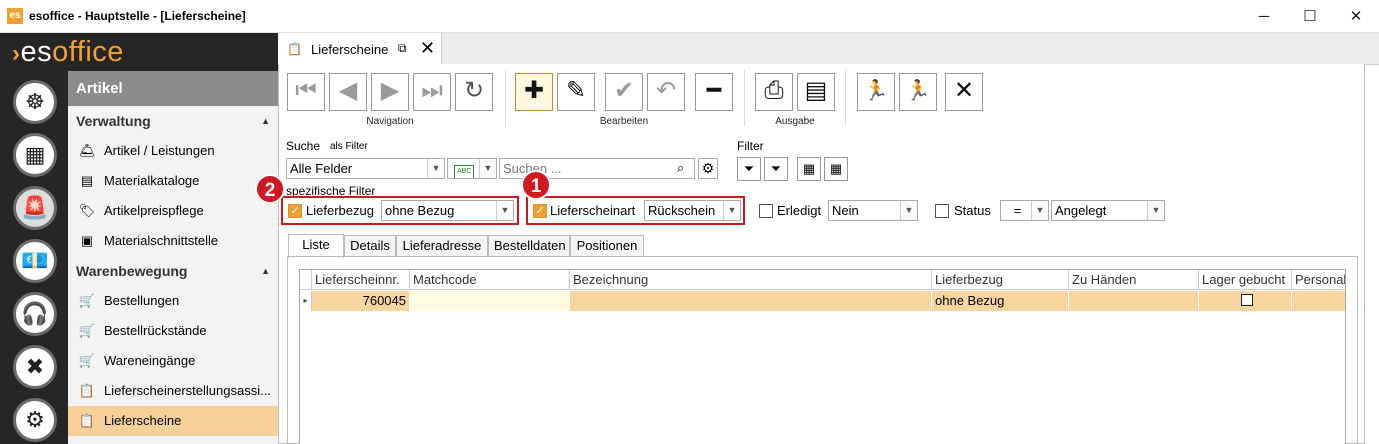  I want to click on refresh-button: ↻, so click(474, 92).